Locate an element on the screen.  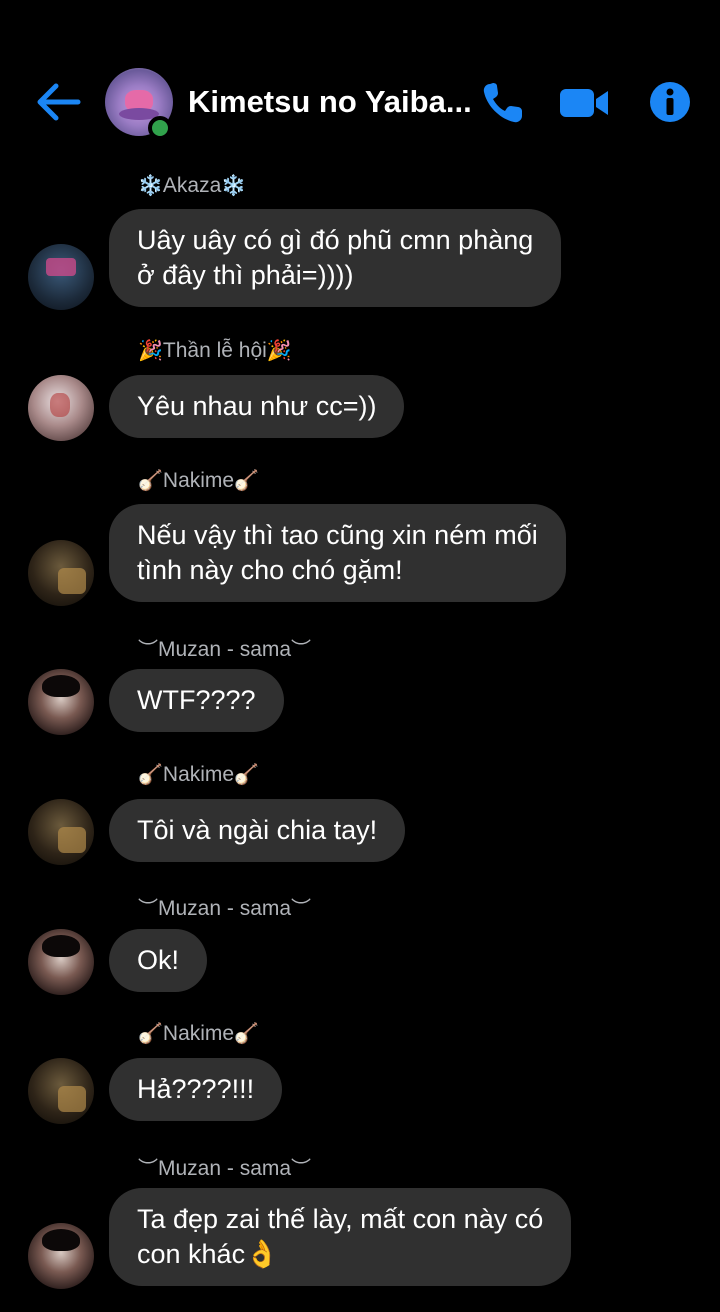
video-camera-icon is located at coordinates (584, 103).